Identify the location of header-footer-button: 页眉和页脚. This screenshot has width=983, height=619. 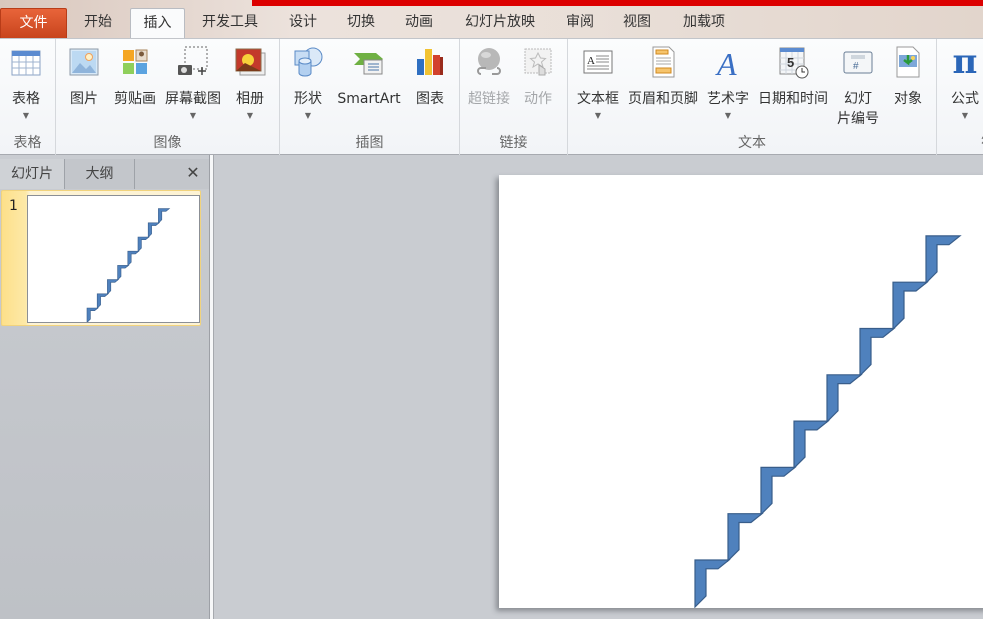
(663, 77).